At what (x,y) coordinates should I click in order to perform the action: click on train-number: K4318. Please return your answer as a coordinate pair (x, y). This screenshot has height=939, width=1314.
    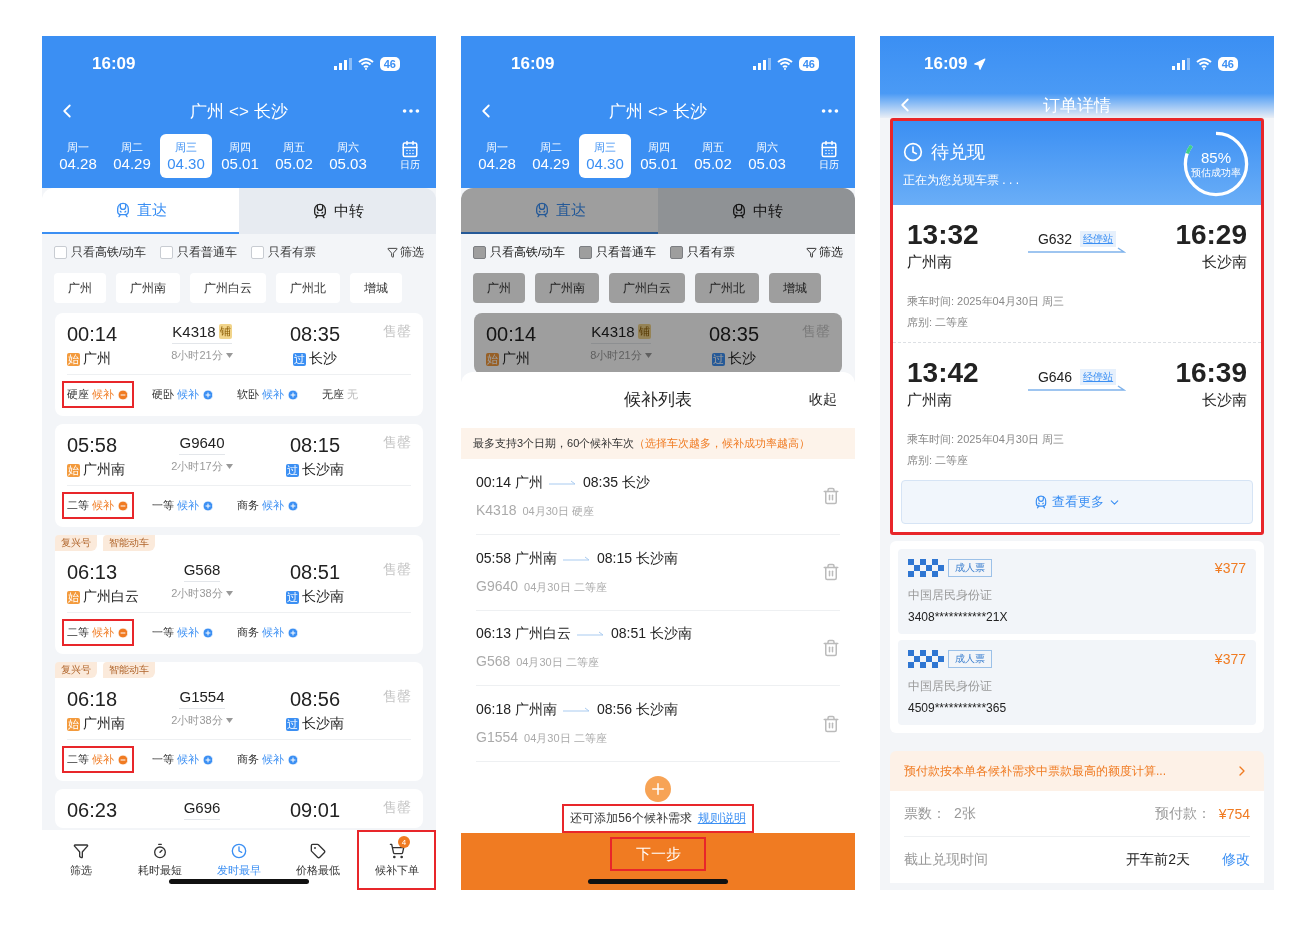
    Looking at the image, I should click on (194, 331).